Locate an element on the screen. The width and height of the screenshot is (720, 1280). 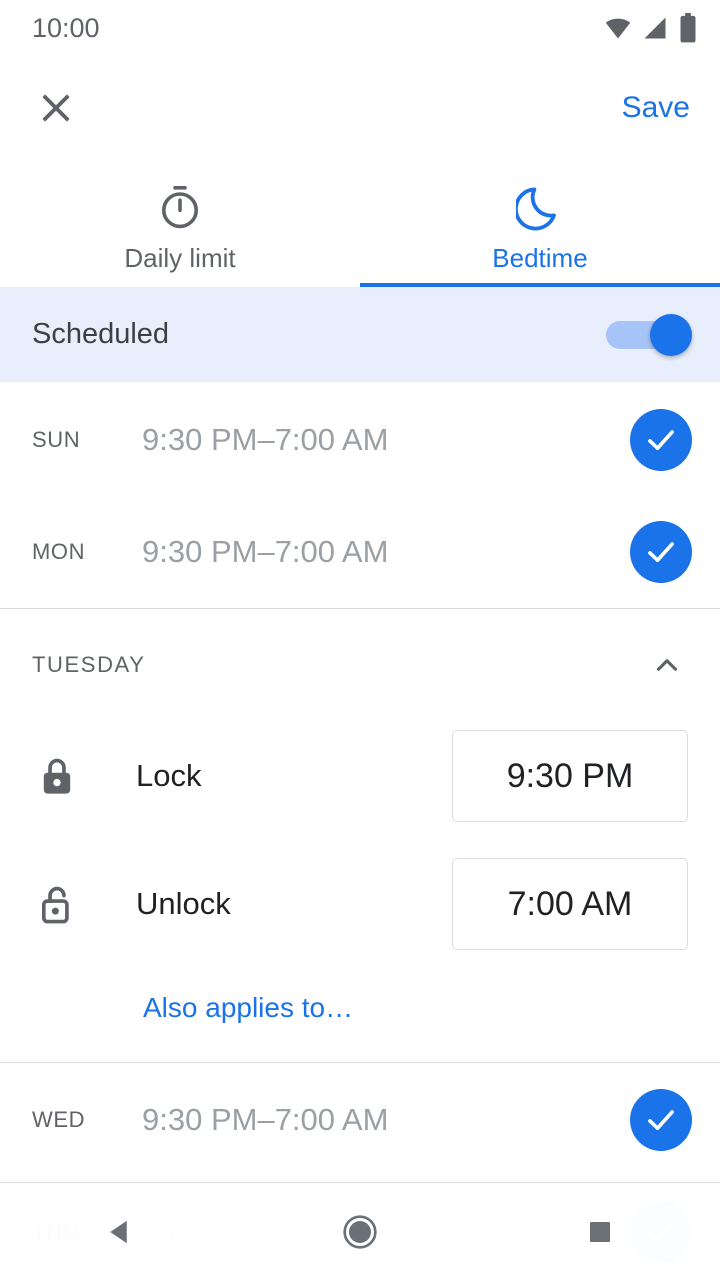
scheduled-row: Scheduled is located at coordinates (360, 334).